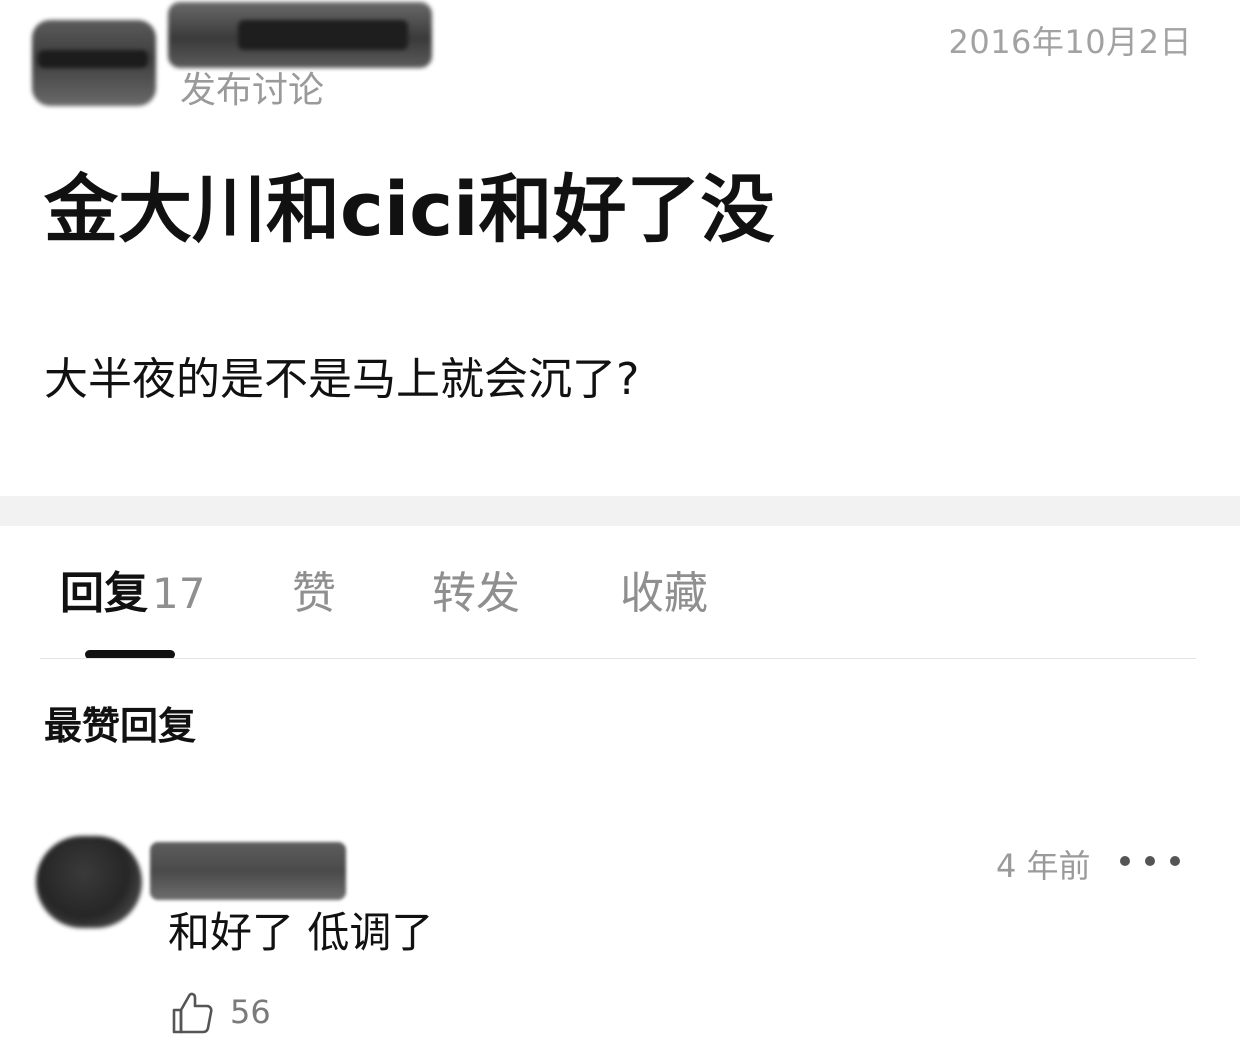 The image size is (1240, 1048). What do you see at coordinates (94, 63) in the screenshot?
I see `author-avatar` at bounding box center [94, 63].